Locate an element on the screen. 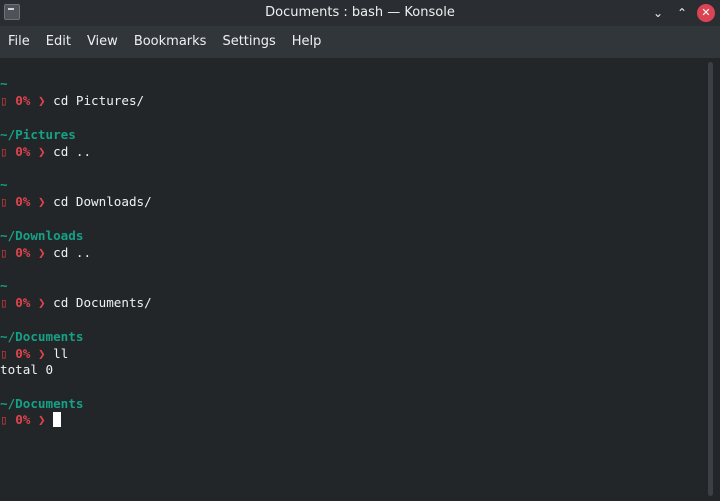 The width and height of the screenshot is (720, 501). command-text: ll is located at coordinates (61, 353).